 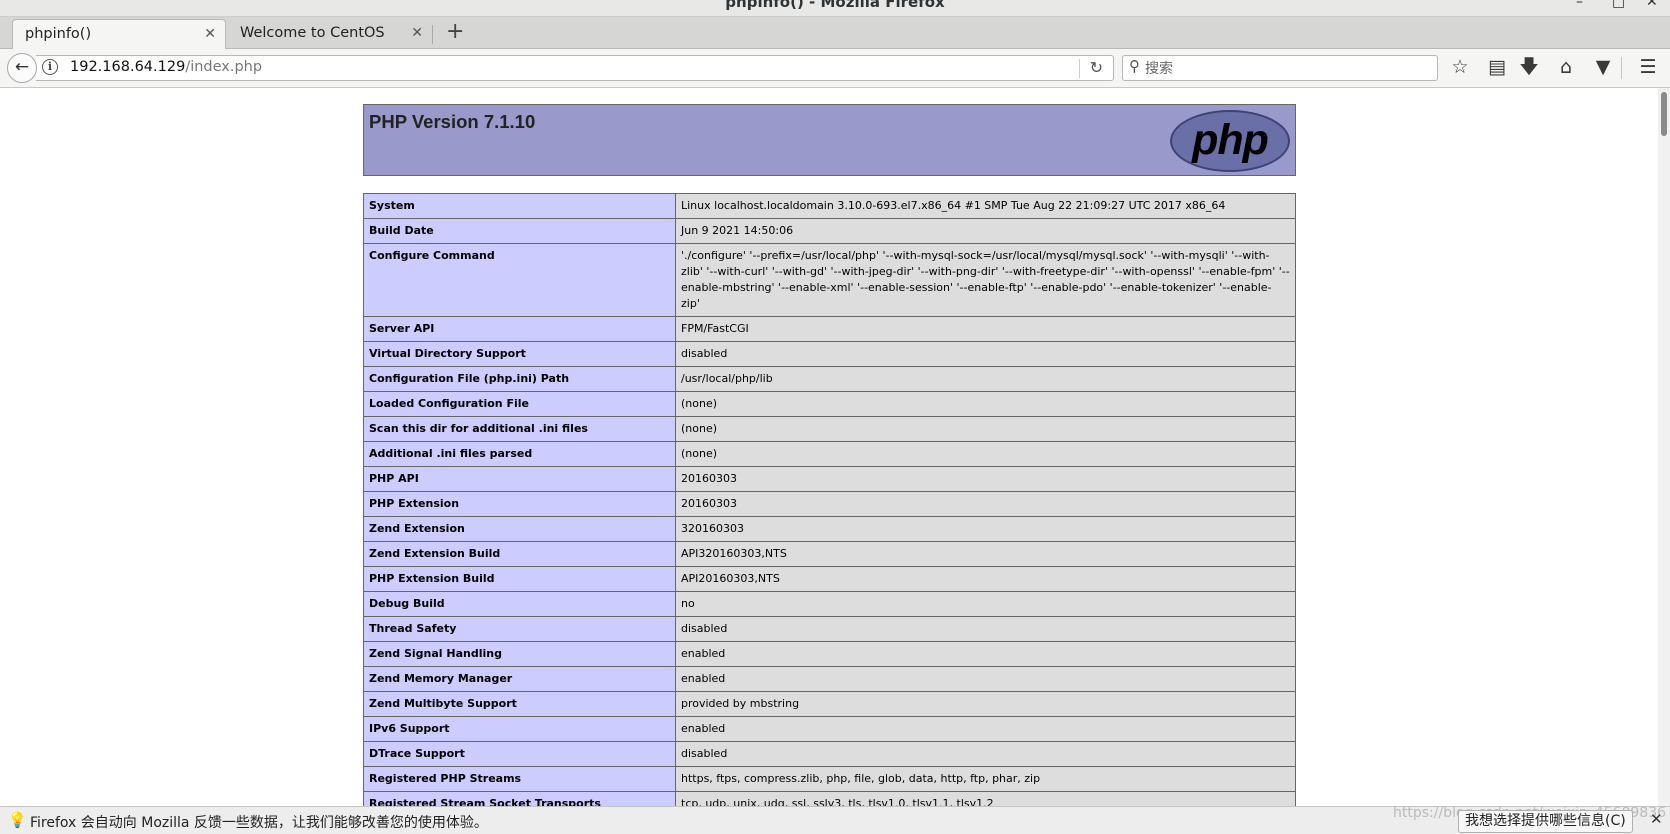 I want to click on row-label: Configure Command, so click(x=519, y=280).